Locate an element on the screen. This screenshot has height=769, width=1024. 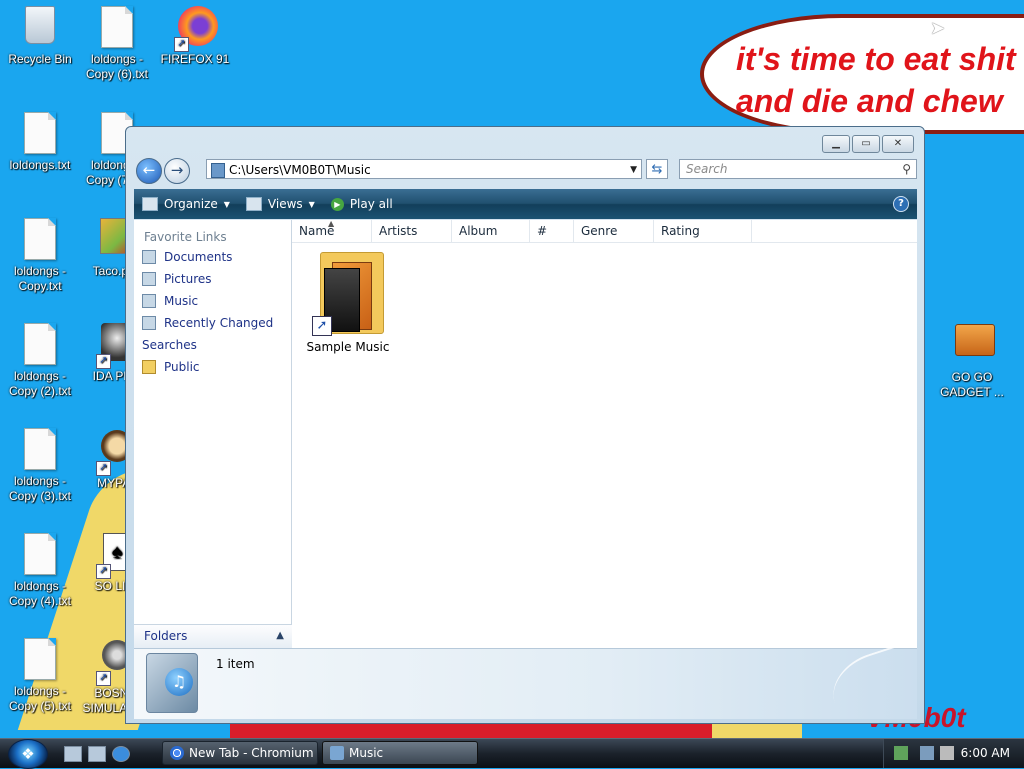
help-button: ? is located at coordinates (901, 204).